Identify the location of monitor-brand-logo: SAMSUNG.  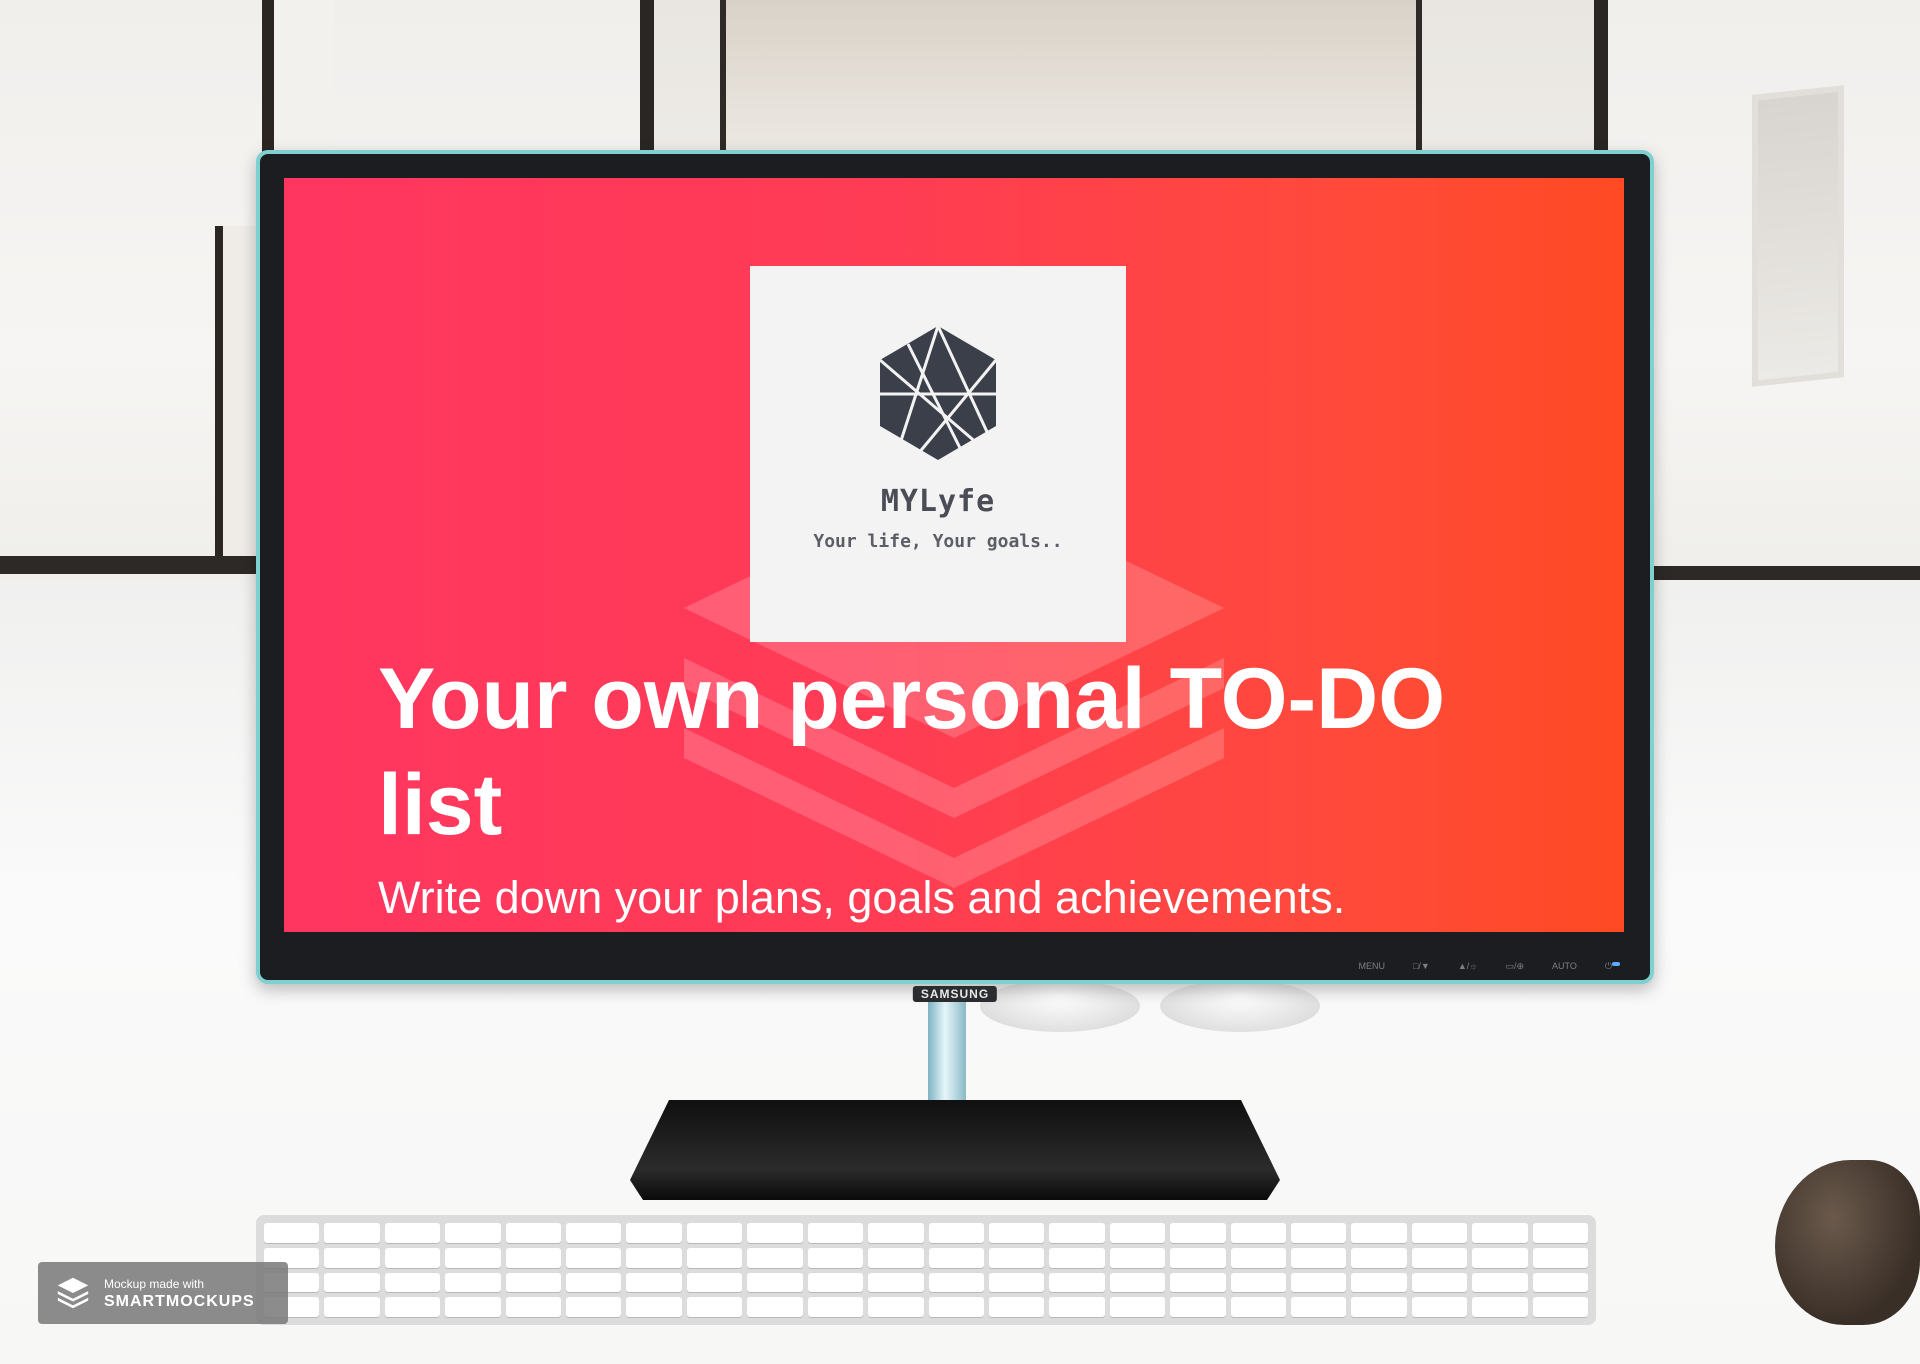
(955, 994).